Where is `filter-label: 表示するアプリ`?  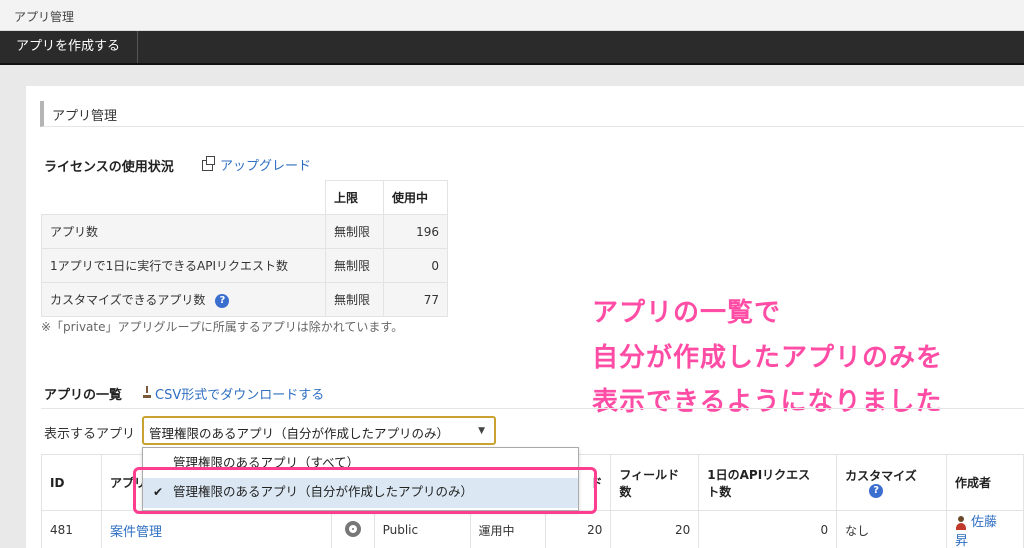 filter-label: 表示するアプリ is located at coordinates (90, 434).